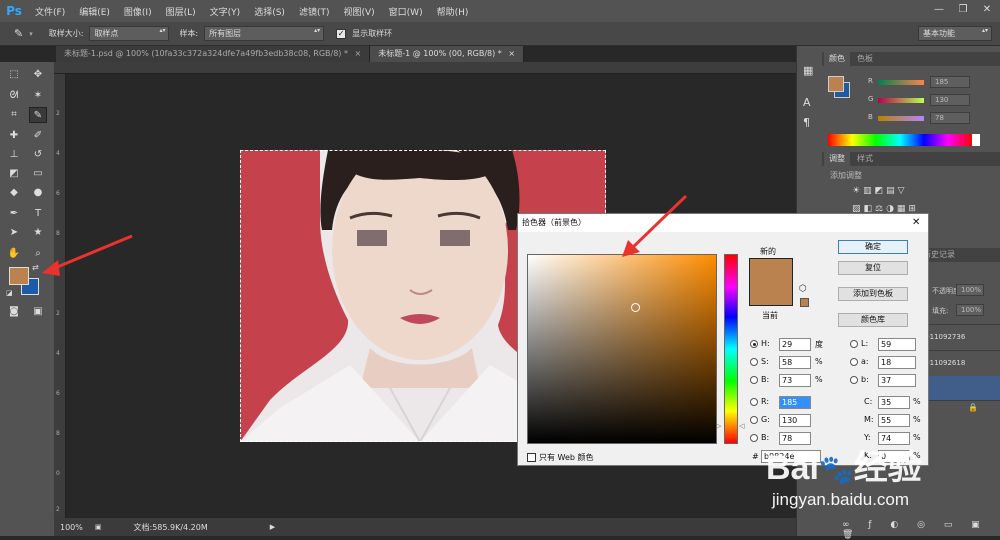 This screenshot has height=540, width=1000. Describe the element at coordinates (622, 349) in the screenshot. I see `saturation-brightness-field` at that location.